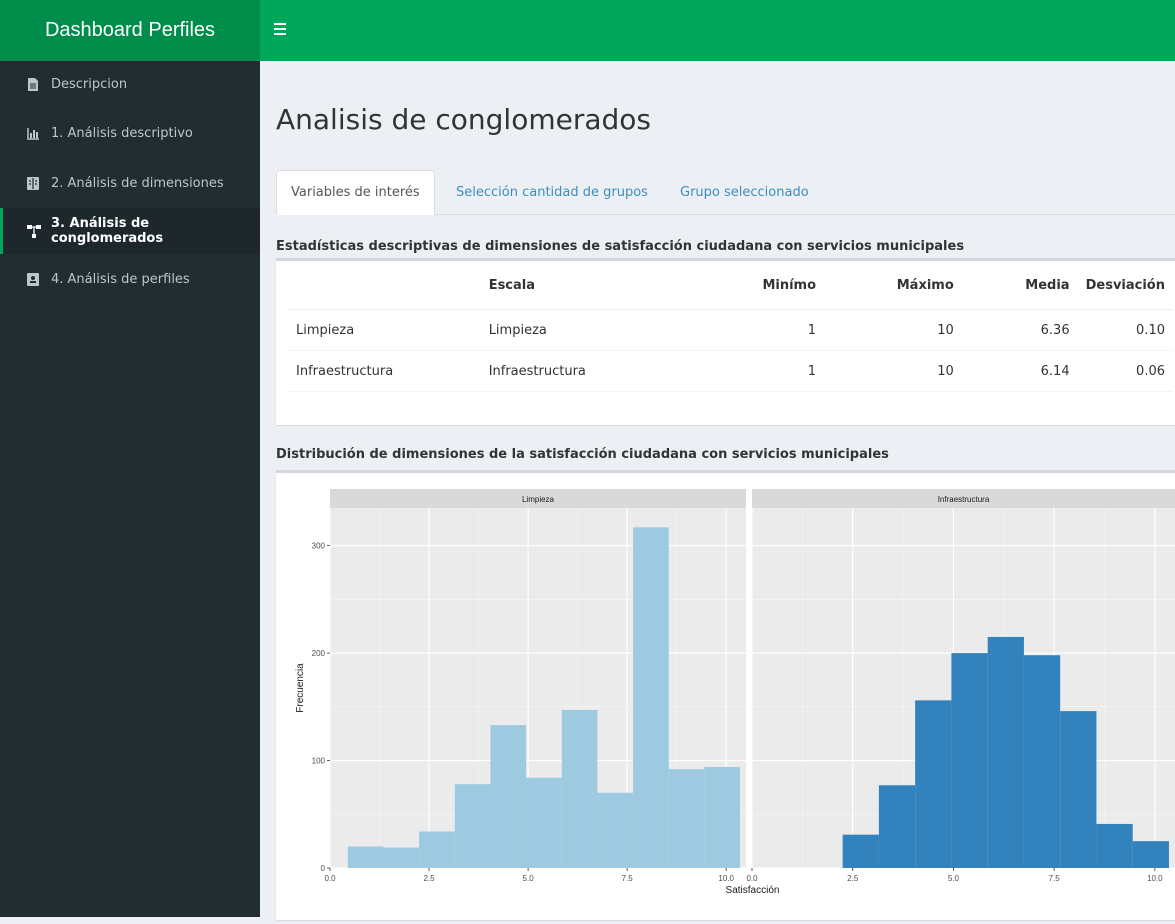 The height and width of the screenshot is (924, 1175). I want to click on y-axis-title: Frecuencia, so click(300, 688).